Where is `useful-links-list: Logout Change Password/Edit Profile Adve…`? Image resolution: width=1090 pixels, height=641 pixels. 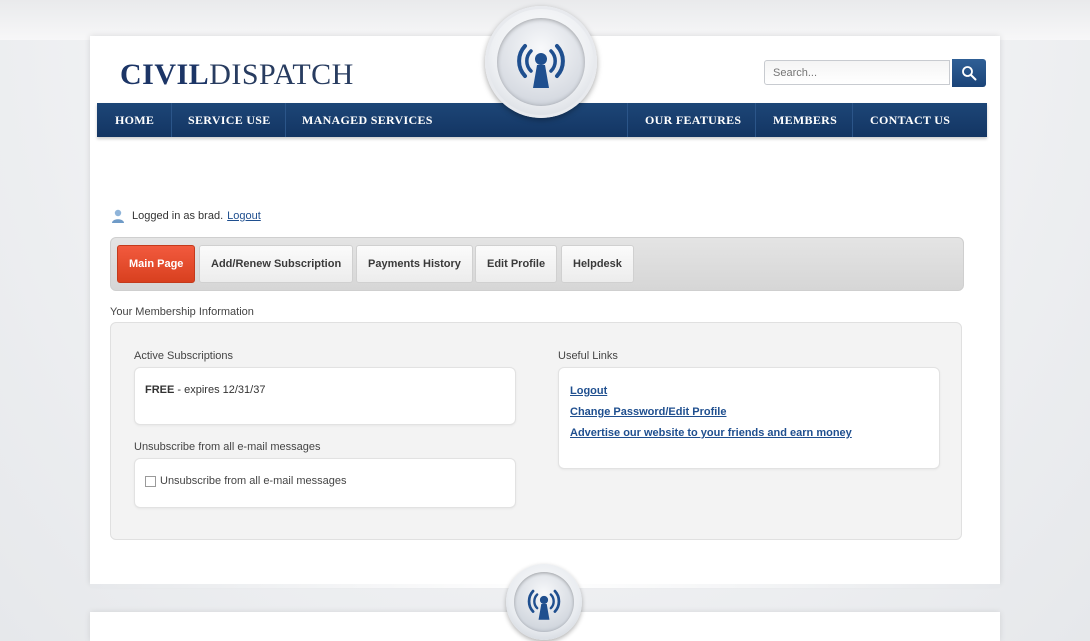
useful-links-list: Logout Change Password/Edit Profile Adve… is located at coordinates (711, 416).